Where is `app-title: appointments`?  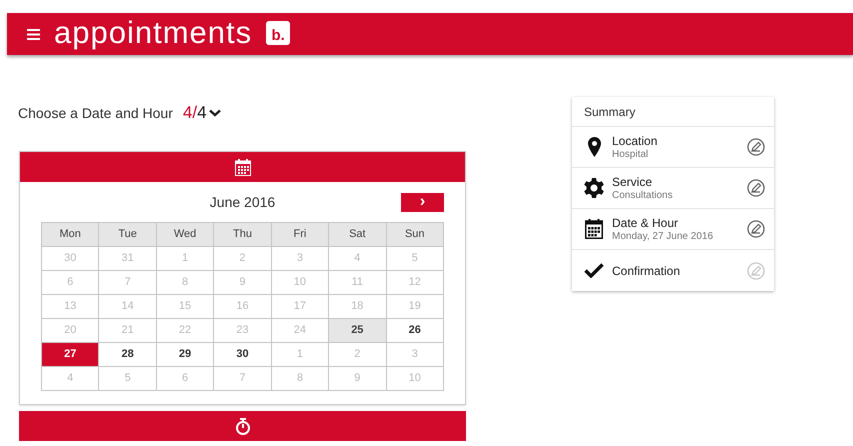 app-title: appointments is located at coordinates (153, 34).